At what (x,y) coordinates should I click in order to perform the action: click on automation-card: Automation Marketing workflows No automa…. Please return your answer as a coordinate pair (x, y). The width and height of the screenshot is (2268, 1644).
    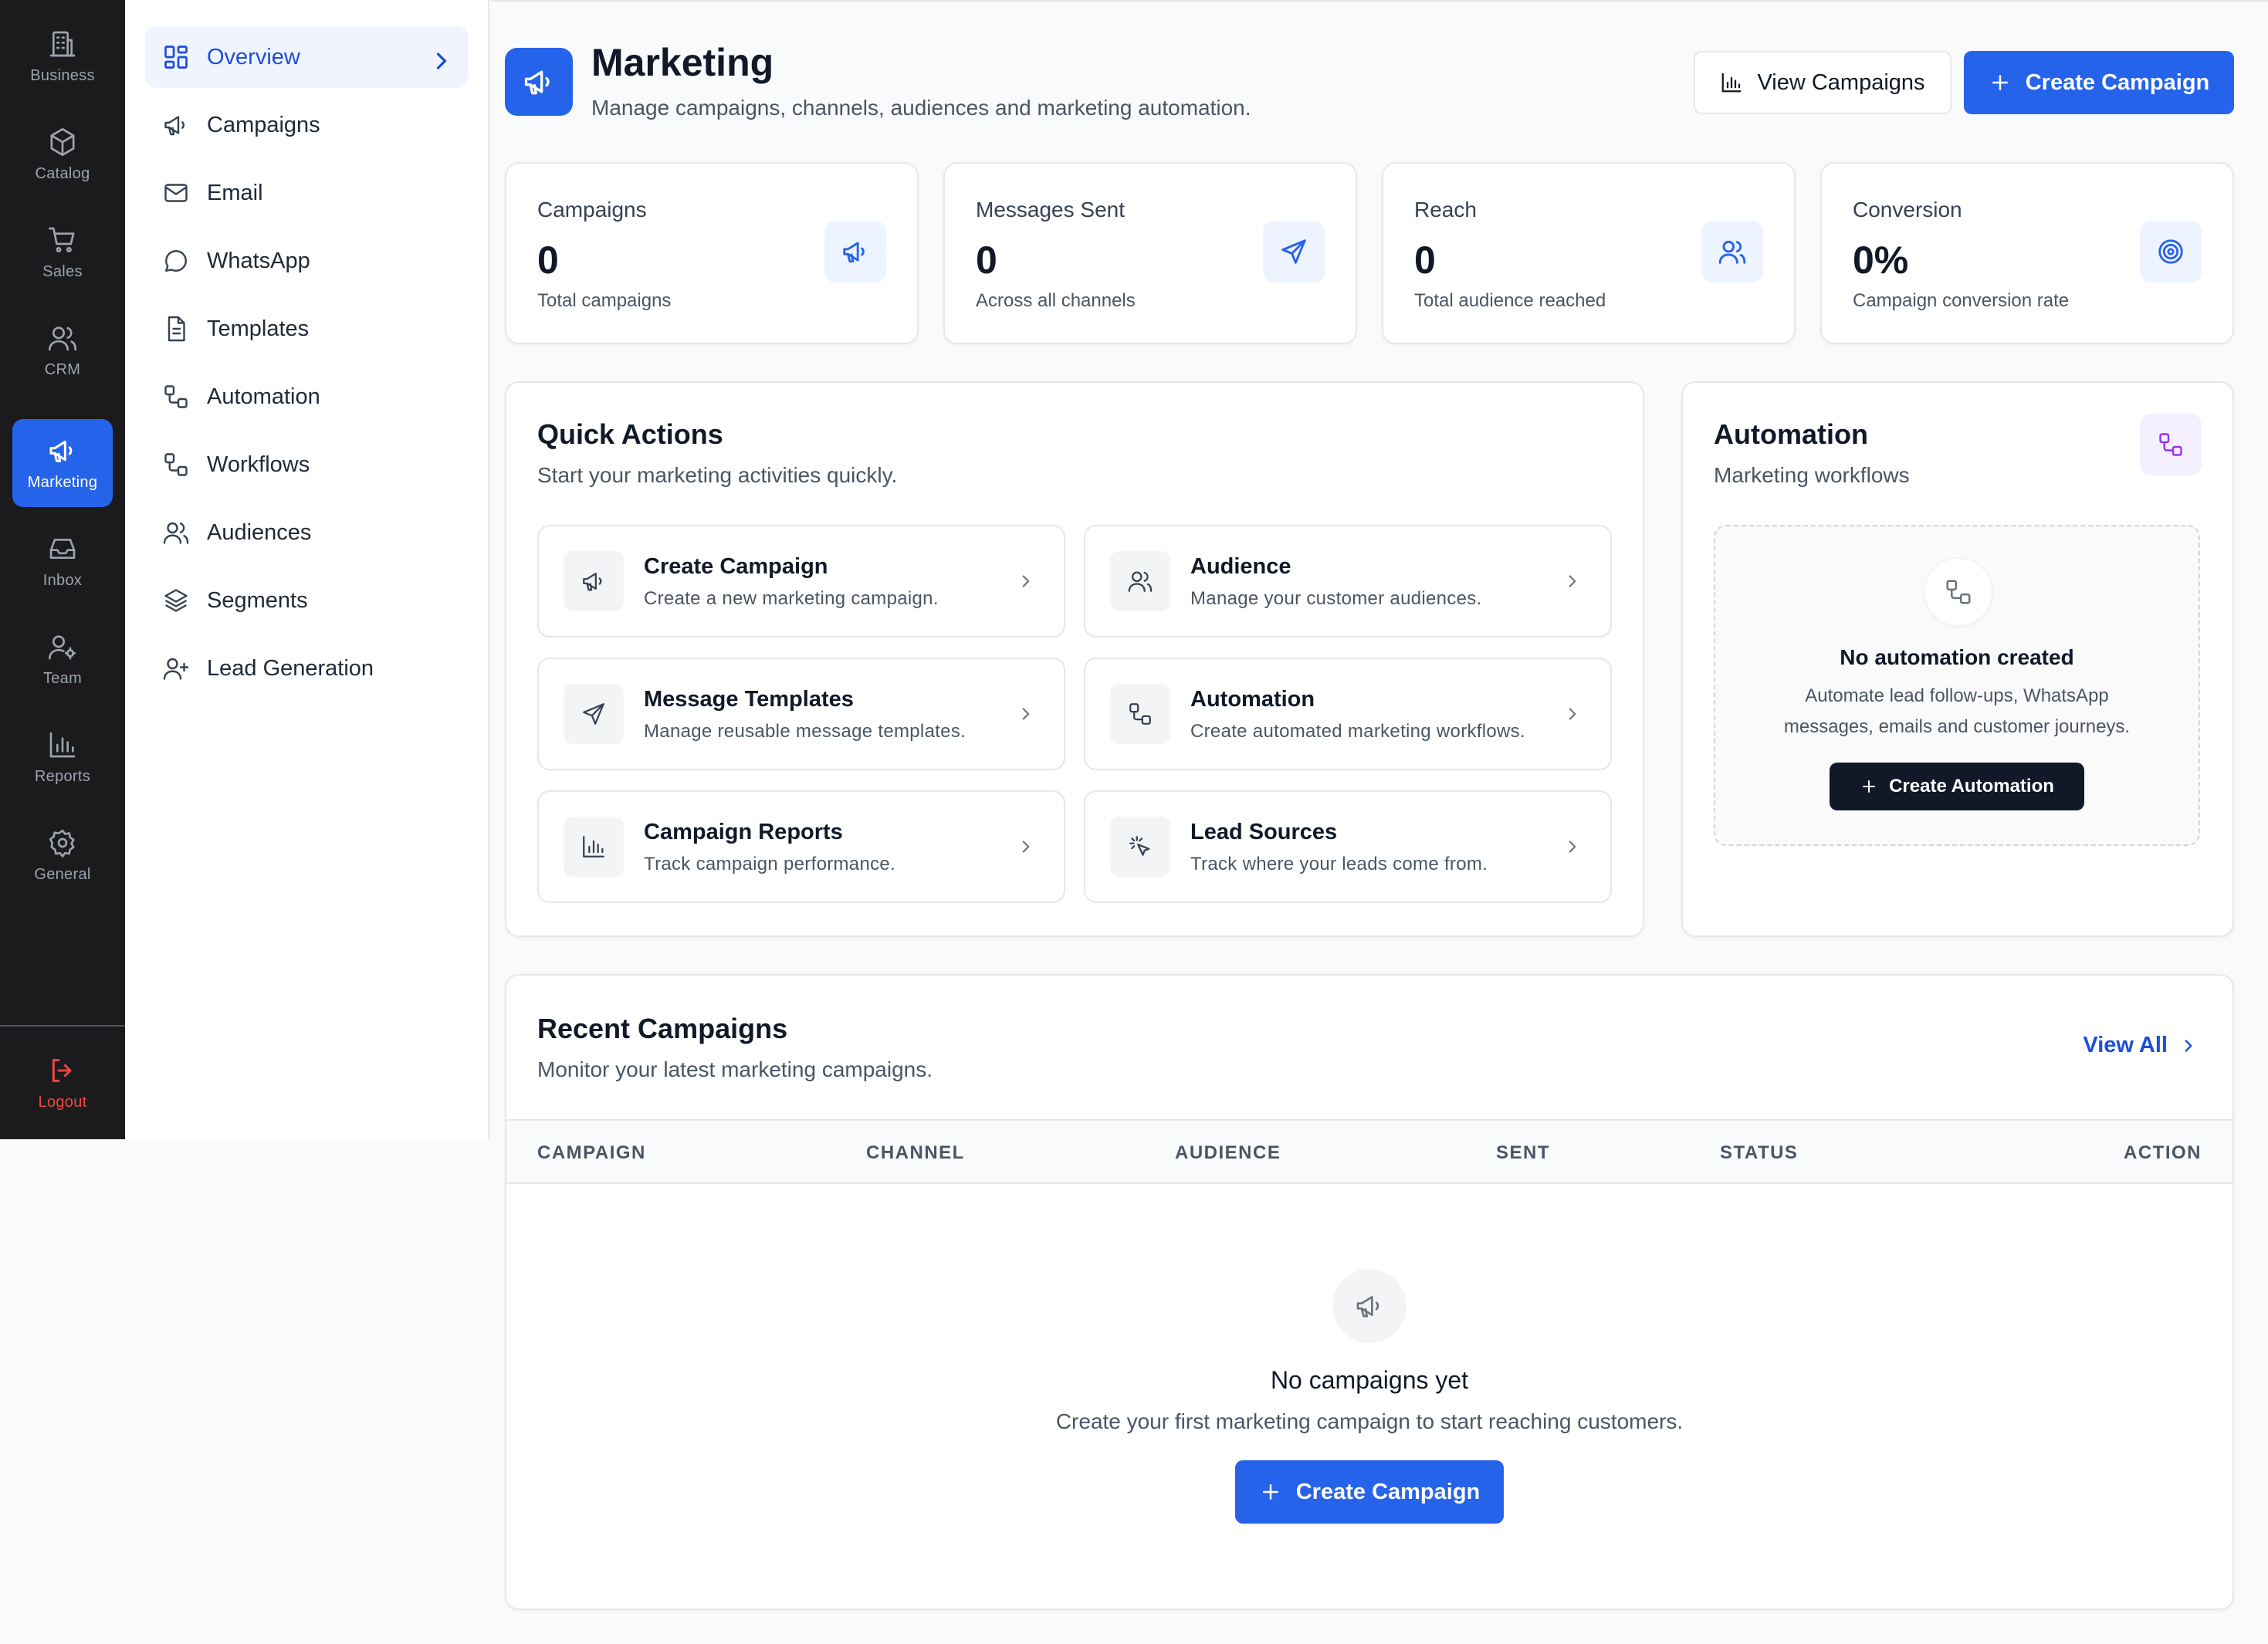
    Looking at the image, I should click on (1957, 659).